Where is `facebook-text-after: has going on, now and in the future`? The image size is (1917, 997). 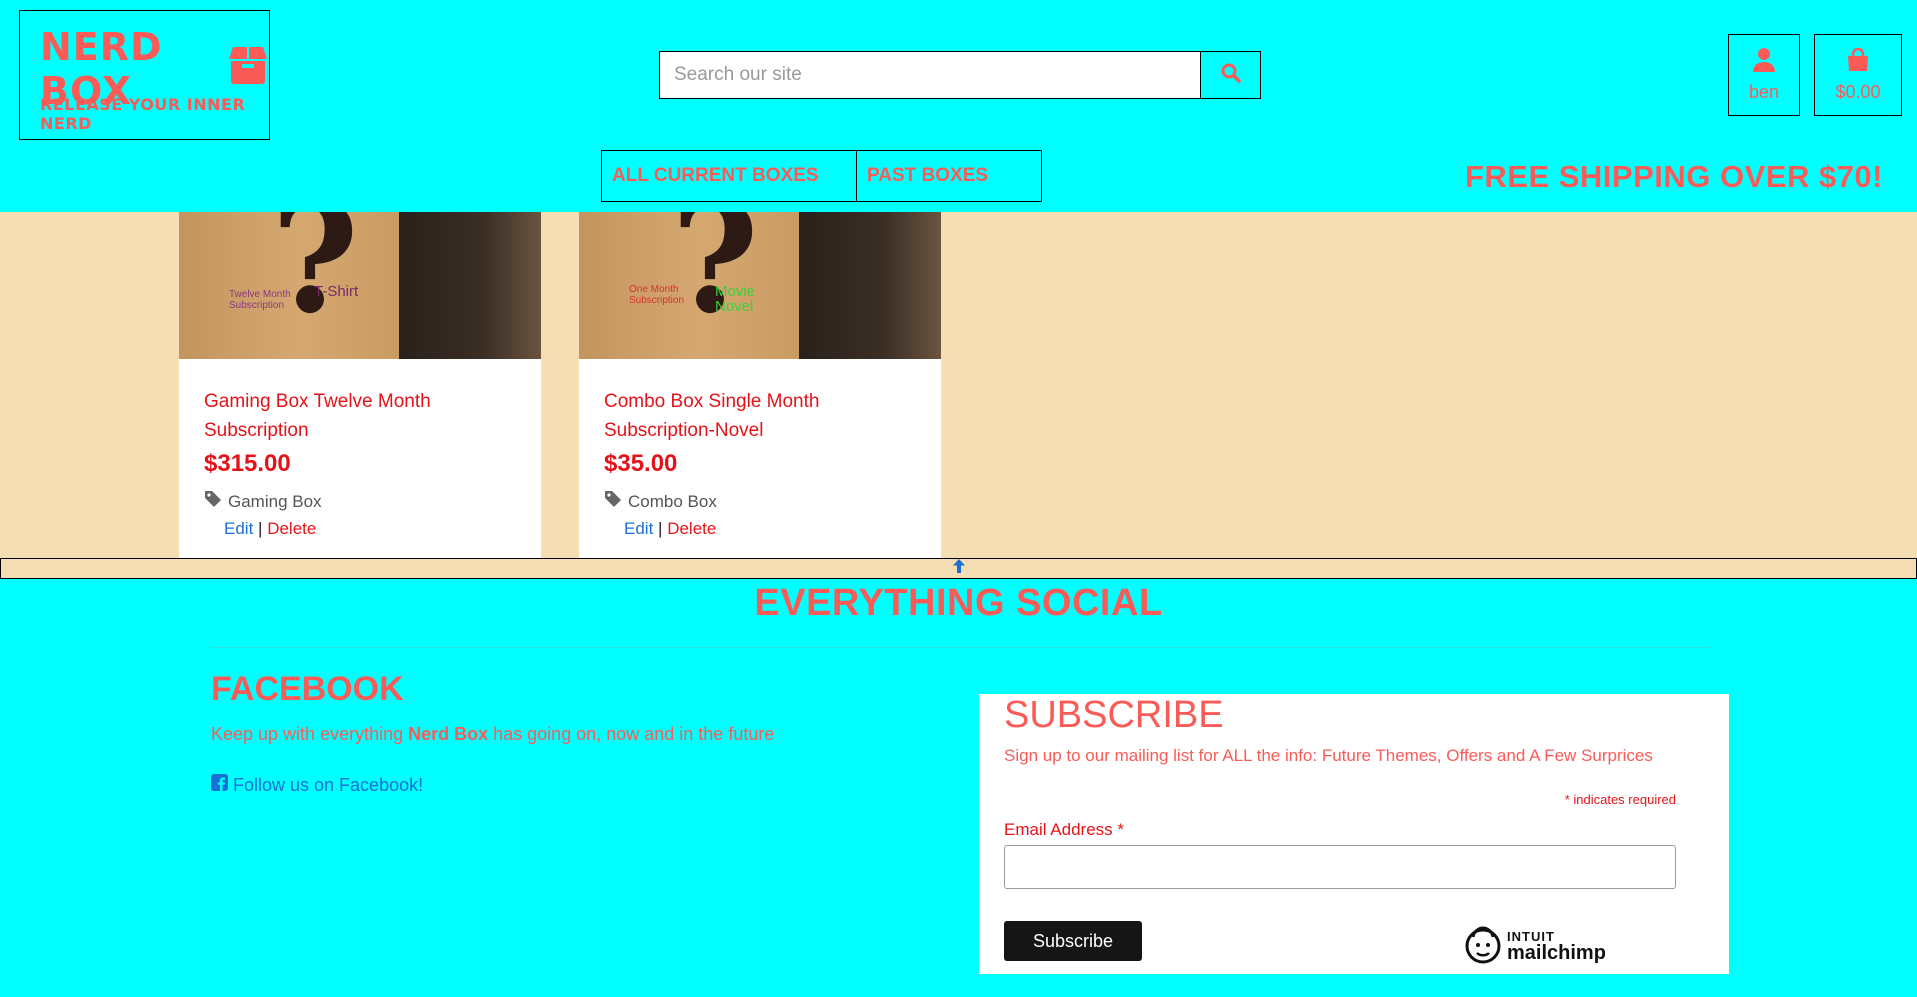 facebook-text-after: has going on, now and in the future is located at coordinates (631, 734).